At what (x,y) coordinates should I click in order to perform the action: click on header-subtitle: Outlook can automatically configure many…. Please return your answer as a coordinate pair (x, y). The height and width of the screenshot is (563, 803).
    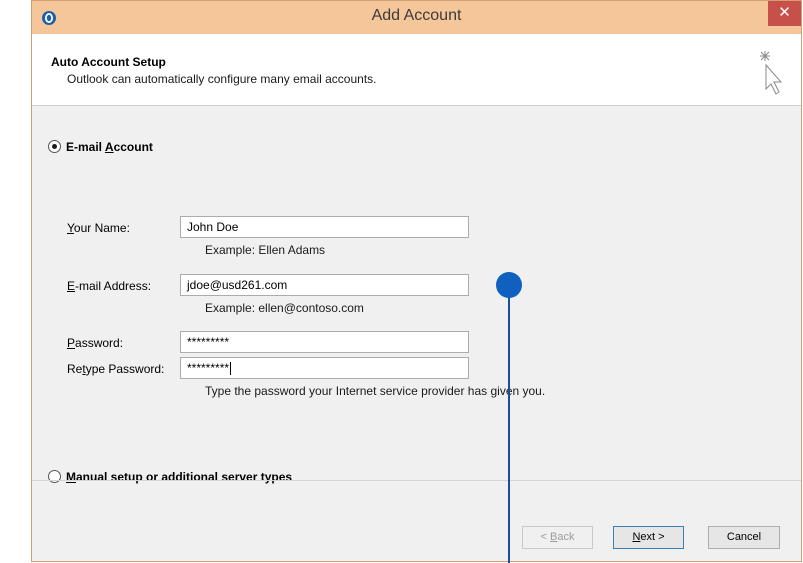
    Looking at the image, I should click on (222, 79).